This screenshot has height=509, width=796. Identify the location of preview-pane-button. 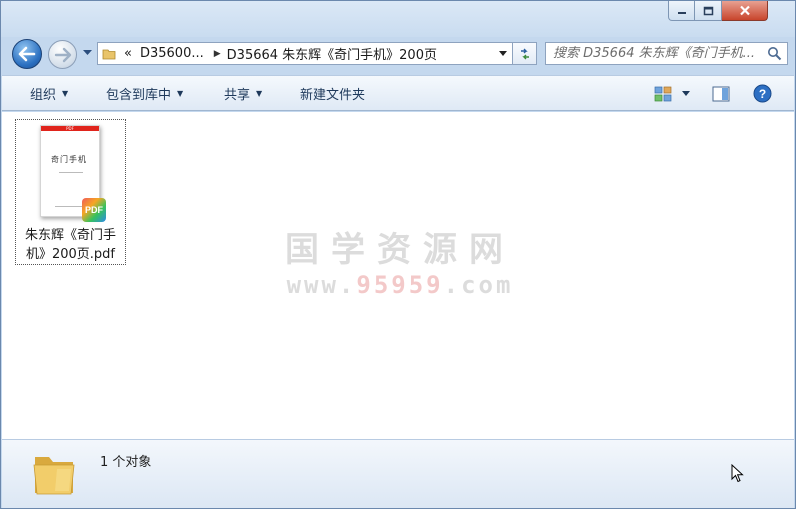
(721, 93).